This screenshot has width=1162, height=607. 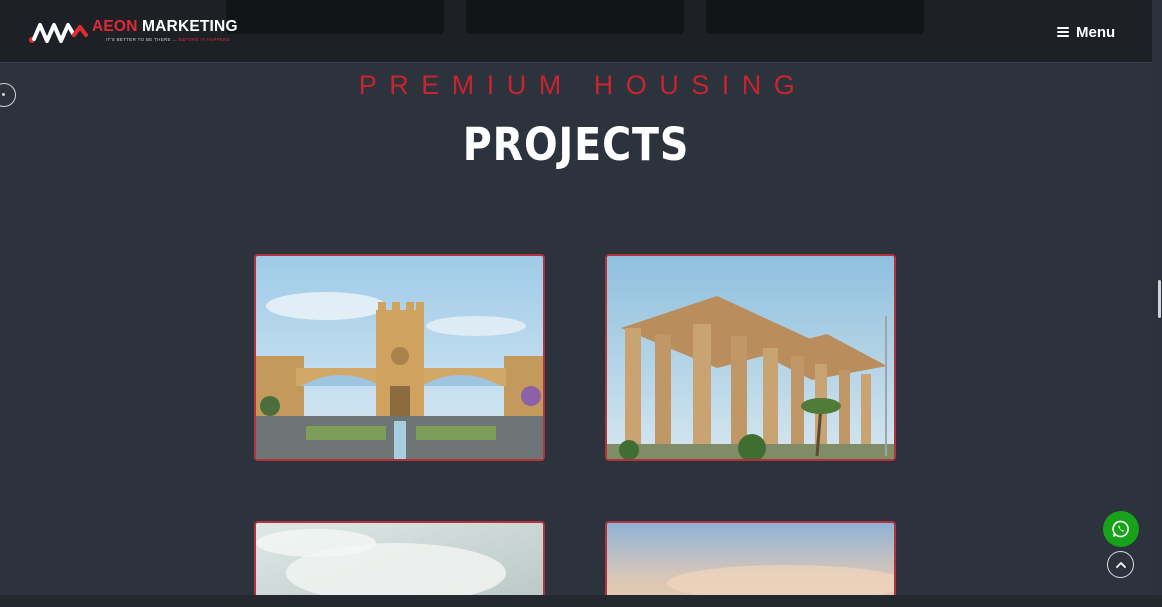 I want to click on brand-name: AEON MARKETING, so click(x=165, y=27).